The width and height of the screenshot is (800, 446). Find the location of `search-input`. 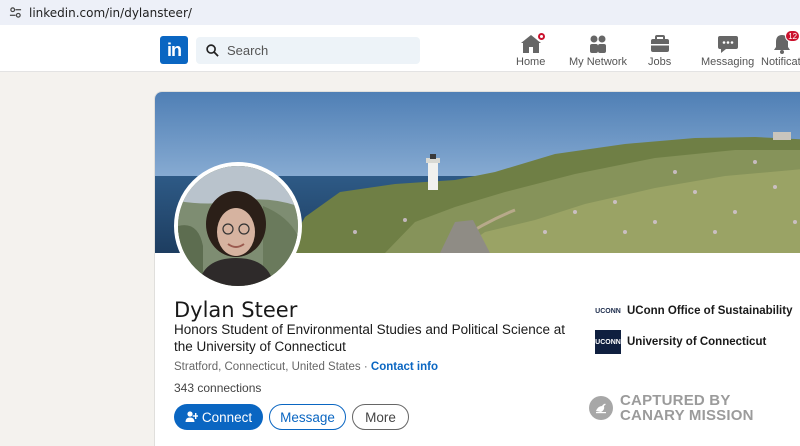

search-input is located at coordinates (317, 50).